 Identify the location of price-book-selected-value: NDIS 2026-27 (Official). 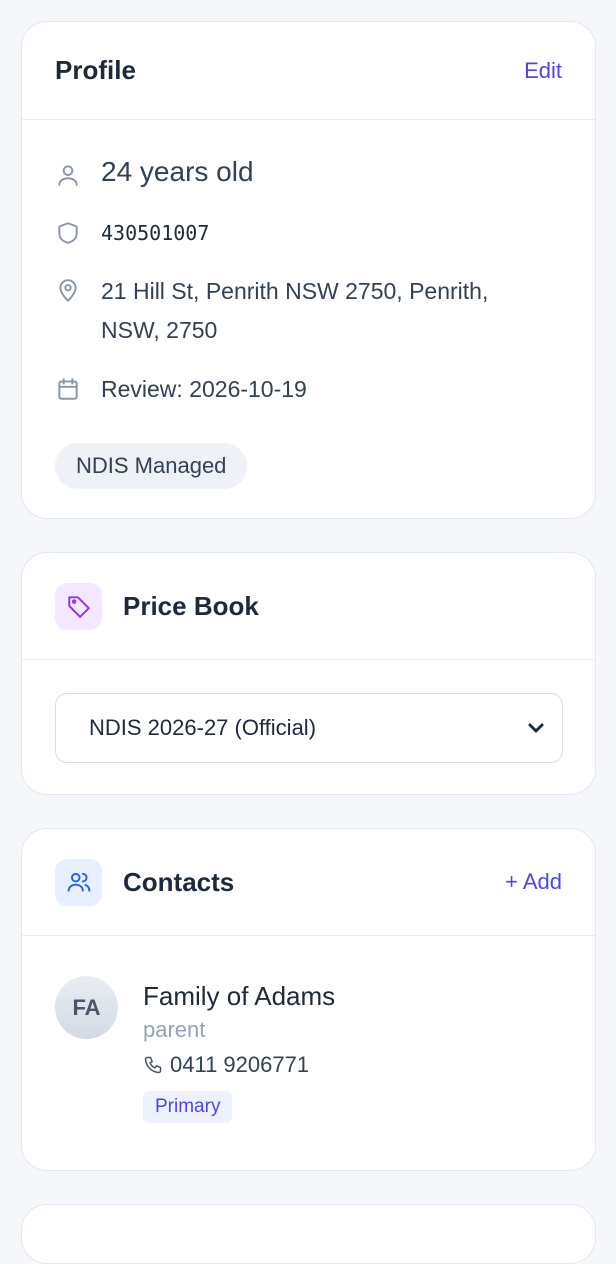
(203, 727).